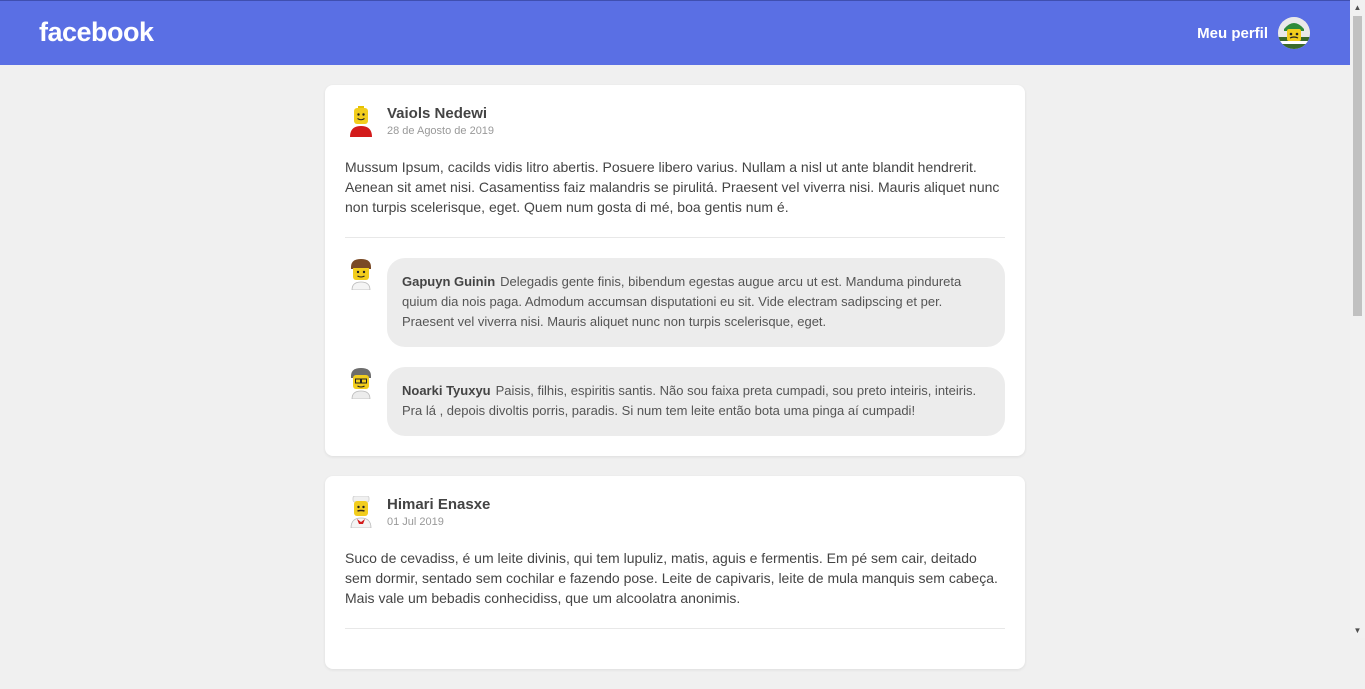 The image size is (1365, 689). What do you see at coordinates (1357, 7) in the screenshot?
I see `scroll-up-icon: ▲` at bounding box center [1357, 7].